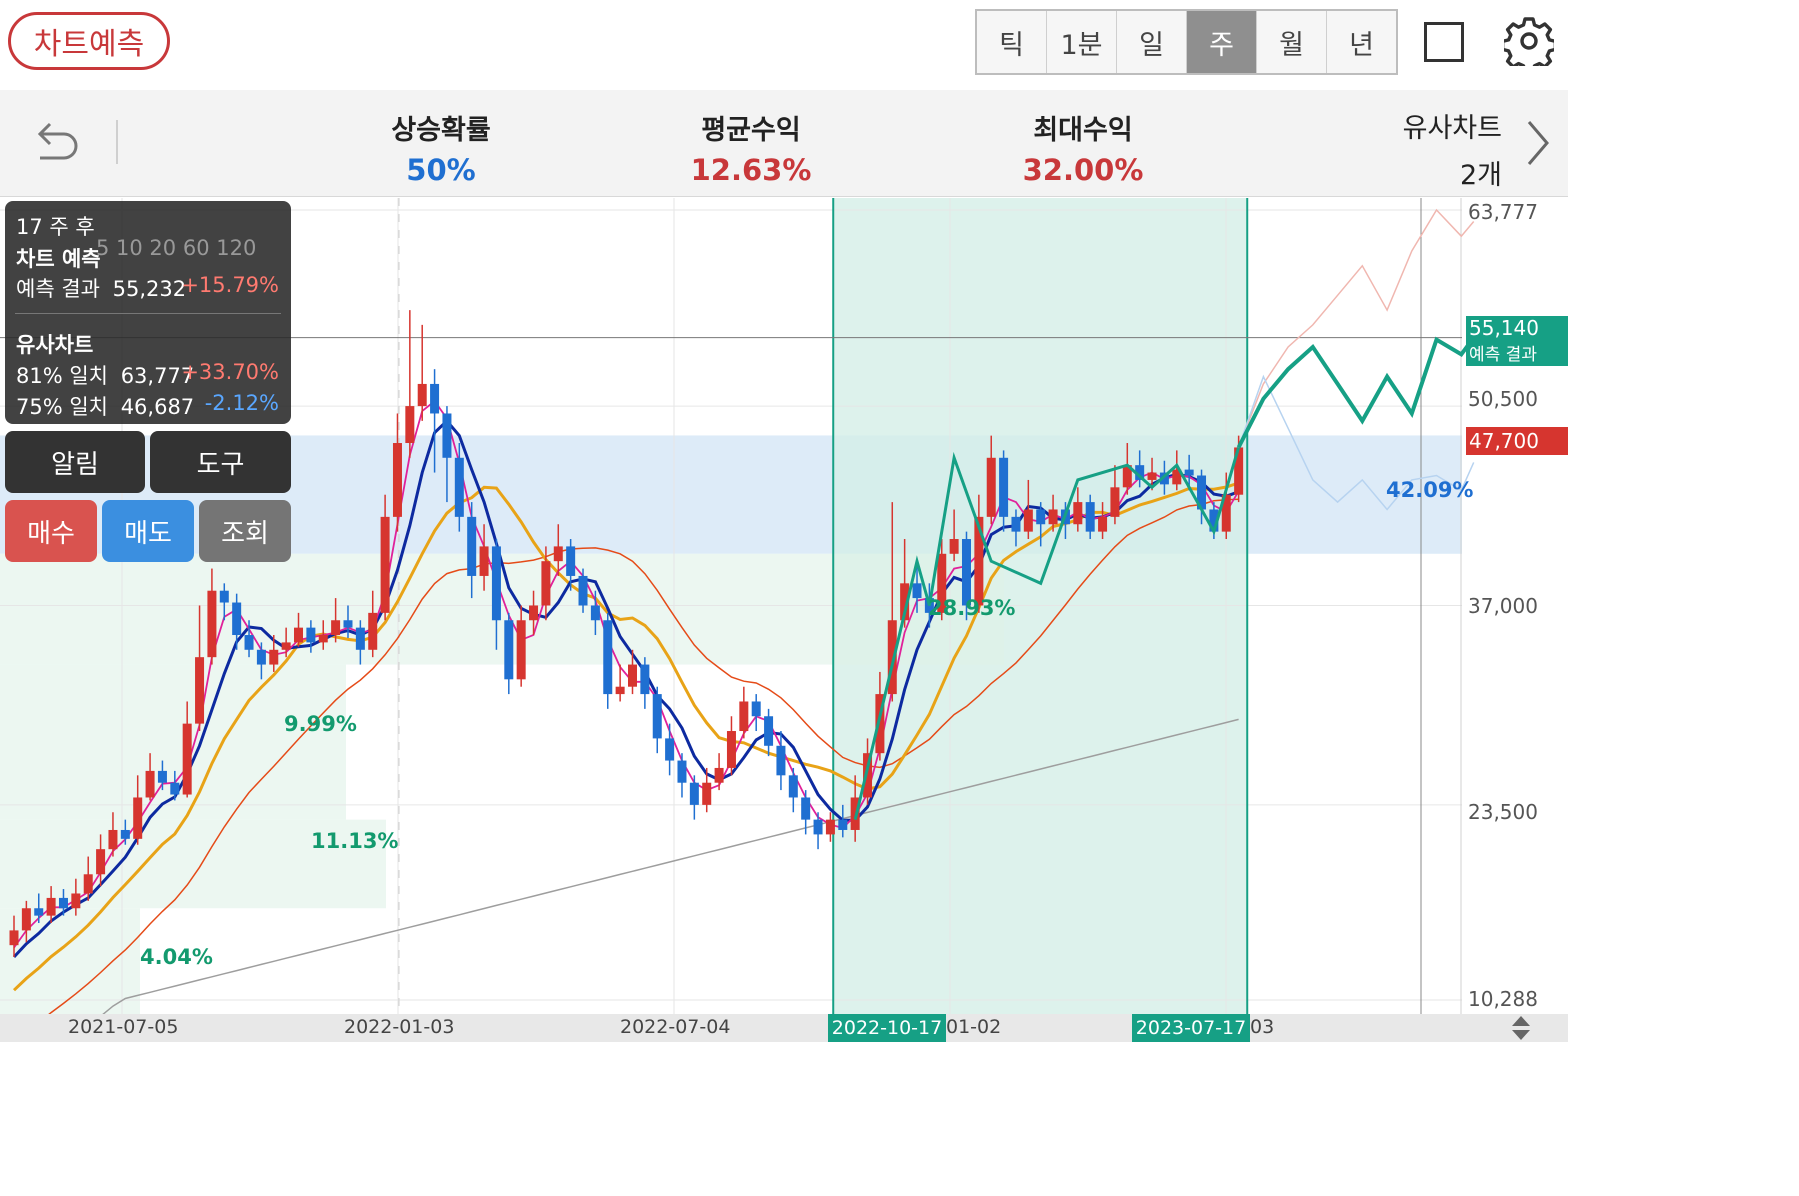  I want to click on predict-price-value: 55,140, so click(1504, 328).